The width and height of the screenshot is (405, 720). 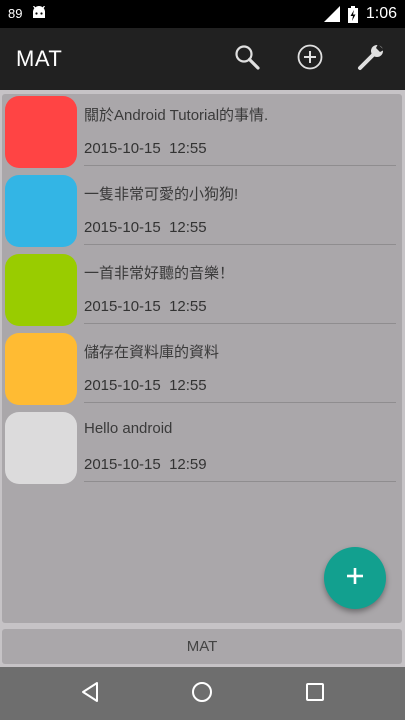 What do you see at coordinates (145, 464) in the screenshot?
I see `item-date: 2015-10-15 12:59` at bounding box center [145, 464].